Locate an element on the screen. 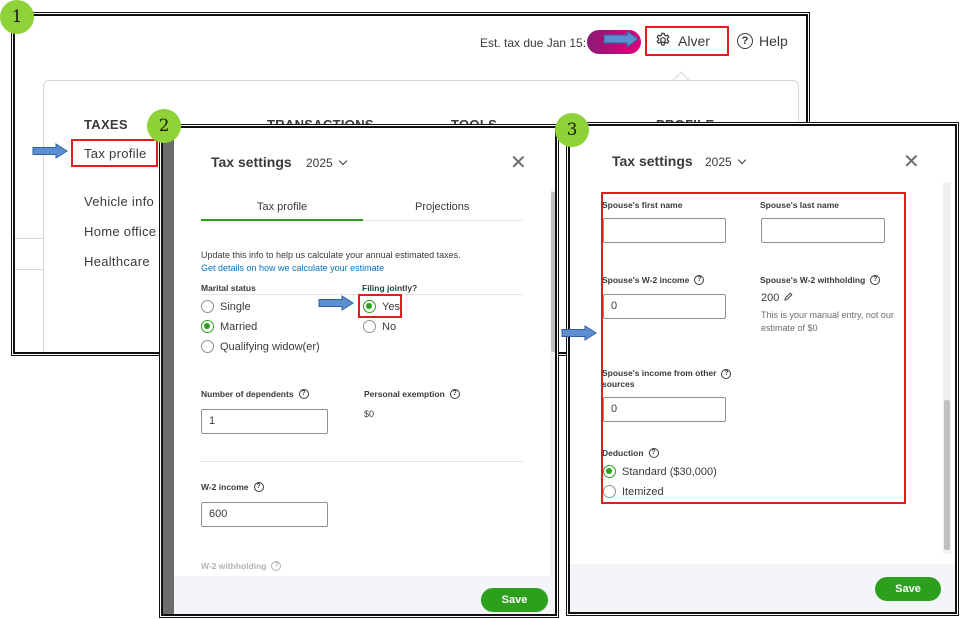  step-badge-2: 2 is located at coordinates (164, 126).